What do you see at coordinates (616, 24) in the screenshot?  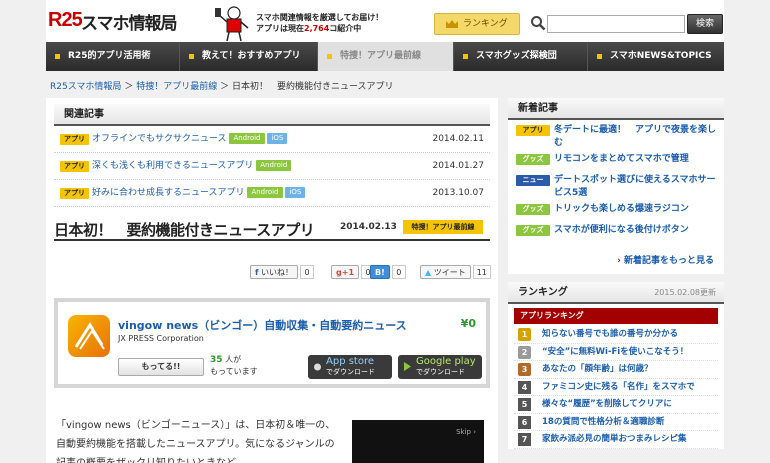 I see `search-input` at bounding box center [616, 24].